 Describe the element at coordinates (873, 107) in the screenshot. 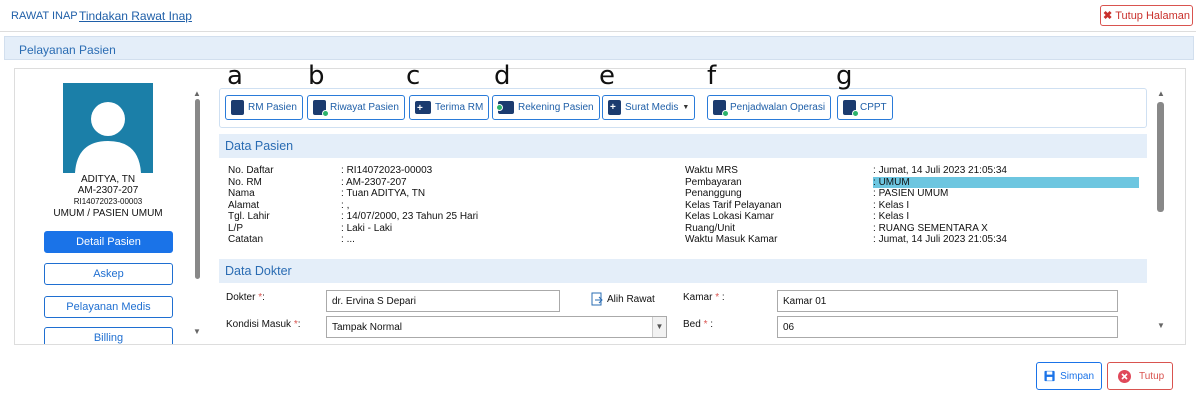

I see `cppt-label: CPPT` at that location.